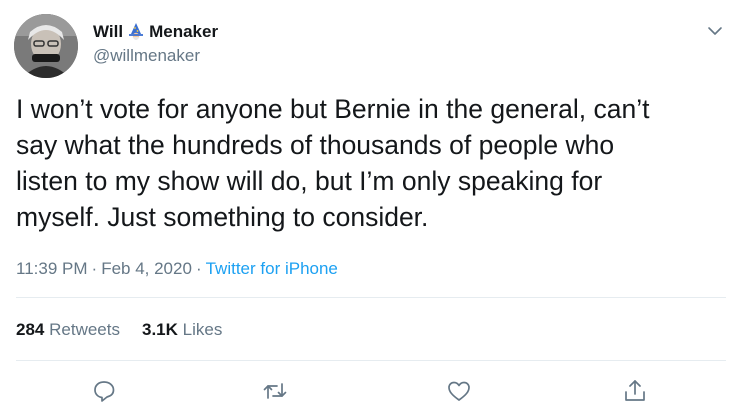 This screenshot has height=413, width=742. I want to click on display-name-first: Will, so click(108, 31).